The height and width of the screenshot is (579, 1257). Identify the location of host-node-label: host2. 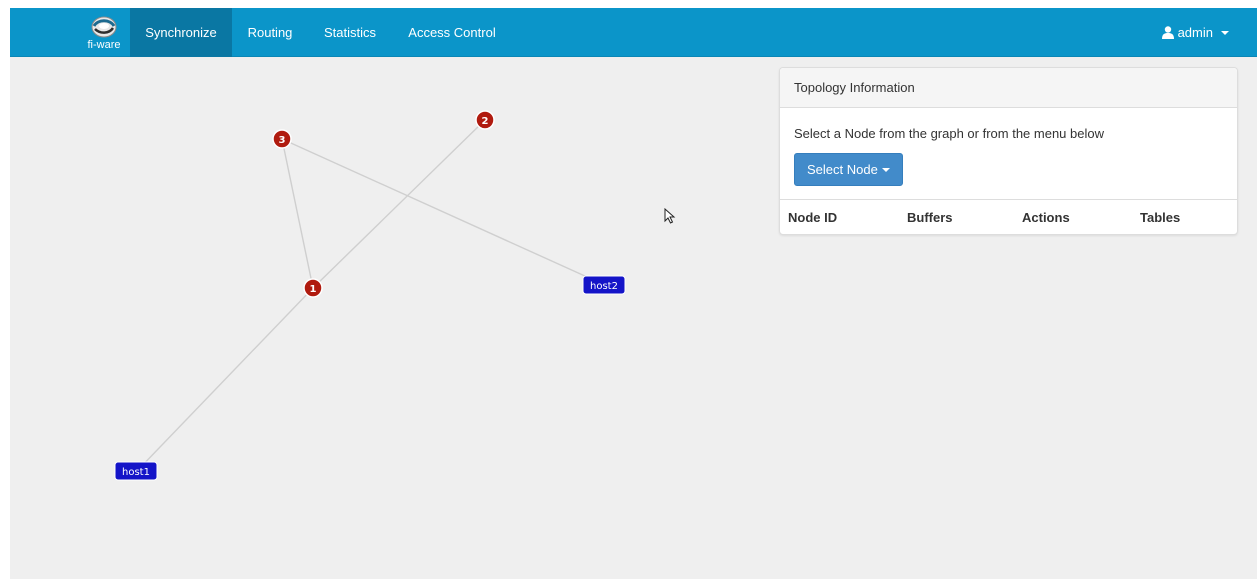
(604, 286).